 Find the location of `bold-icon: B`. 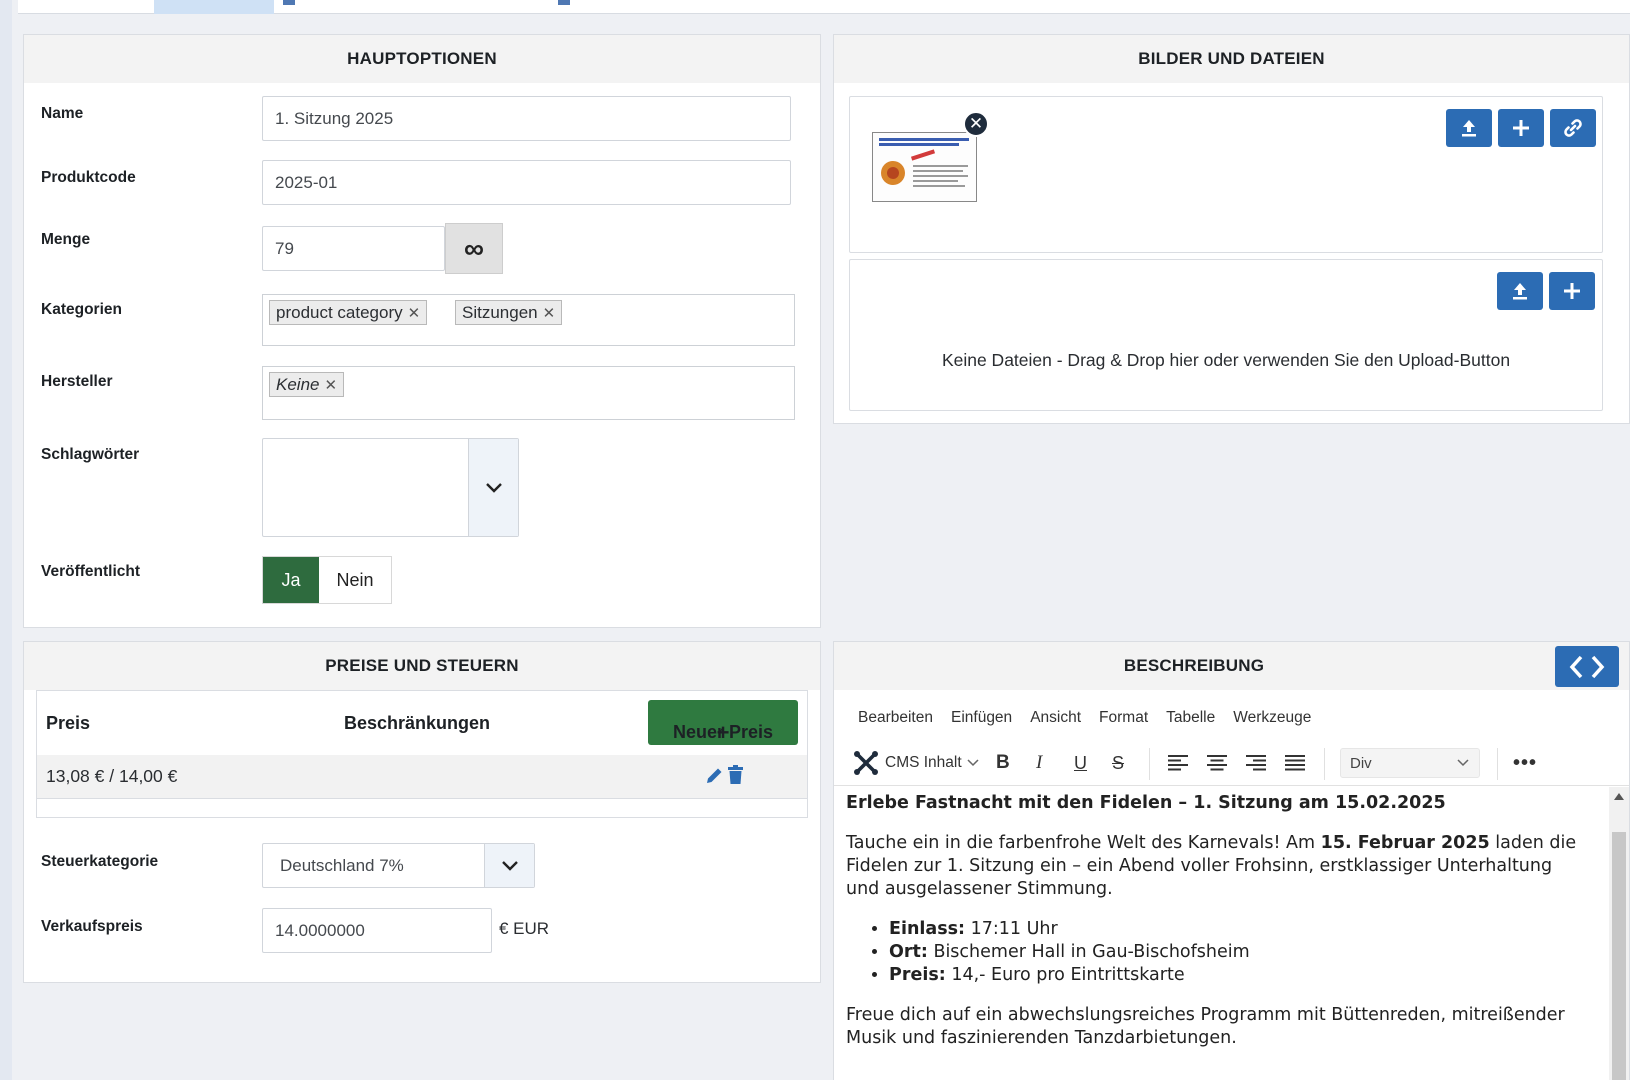

bold-icon: B is located at coordinates (1003, 763).